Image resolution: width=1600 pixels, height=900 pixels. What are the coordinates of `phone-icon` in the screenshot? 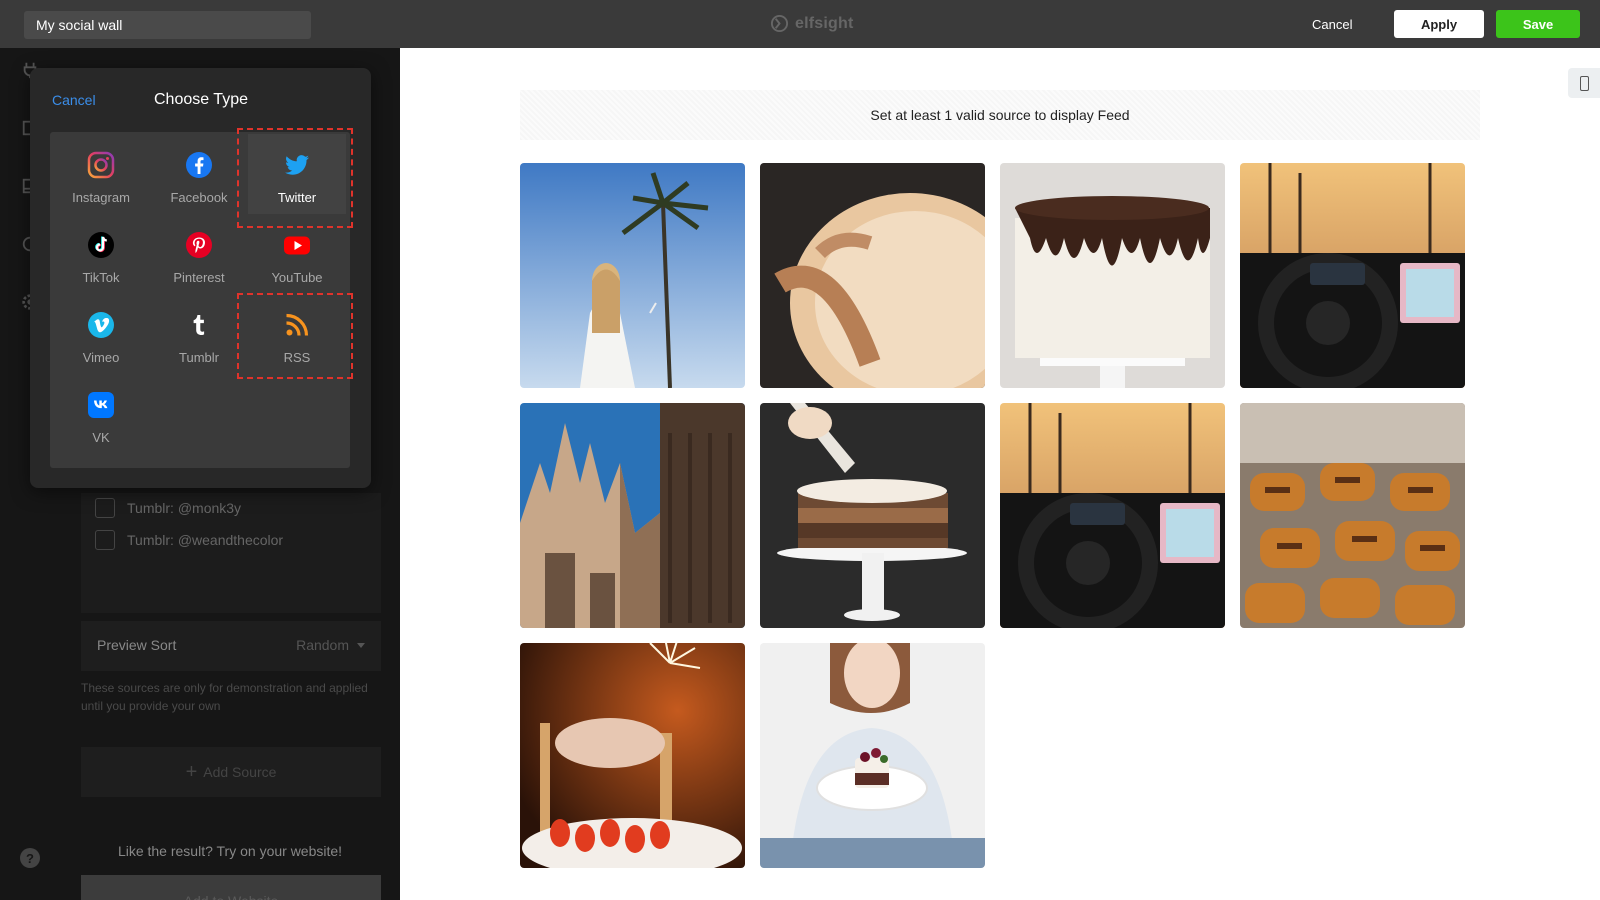 It's located at (1584, 83).